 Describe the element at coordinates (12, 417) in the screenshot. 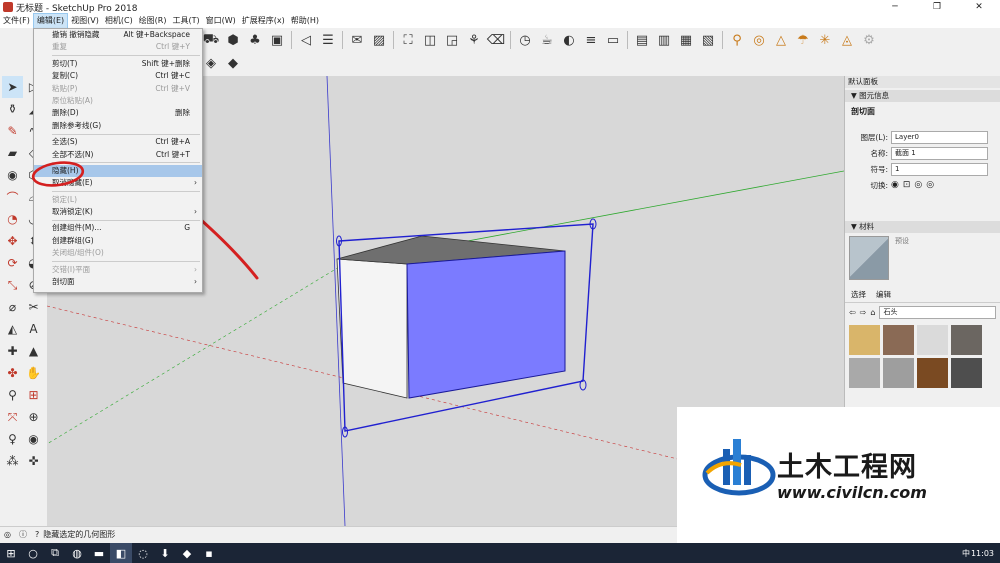

I see `zoom-extents-icon: ⤧` at that location.